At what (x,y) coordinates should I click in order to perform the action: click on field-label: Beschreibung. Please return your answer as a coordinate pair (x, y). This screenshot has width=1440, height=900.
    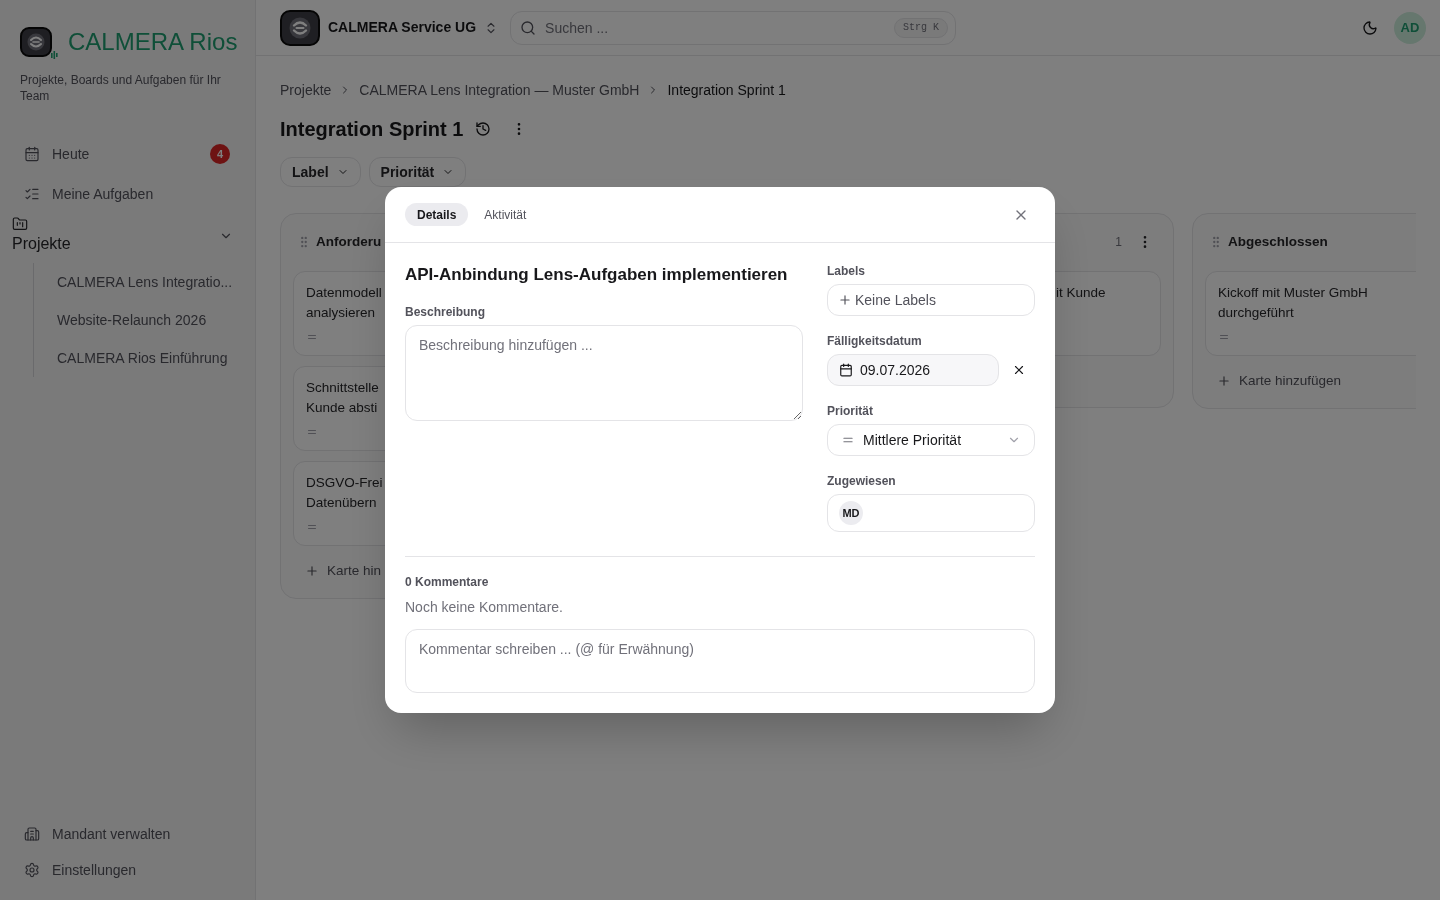
    Looking at the image, I should click on (445, 312).